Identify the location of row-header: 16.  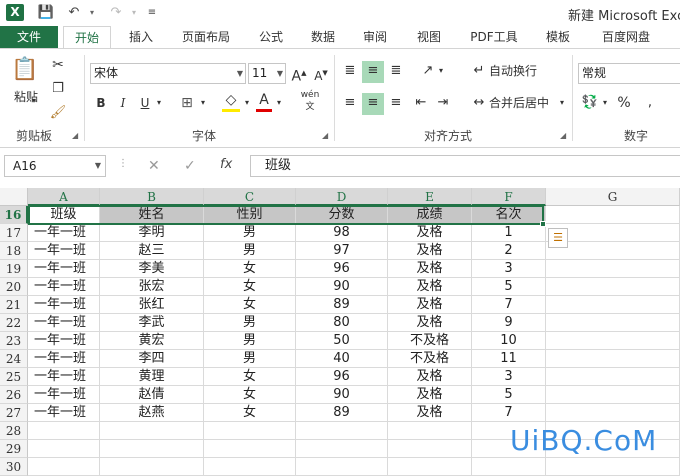
(14, 215).